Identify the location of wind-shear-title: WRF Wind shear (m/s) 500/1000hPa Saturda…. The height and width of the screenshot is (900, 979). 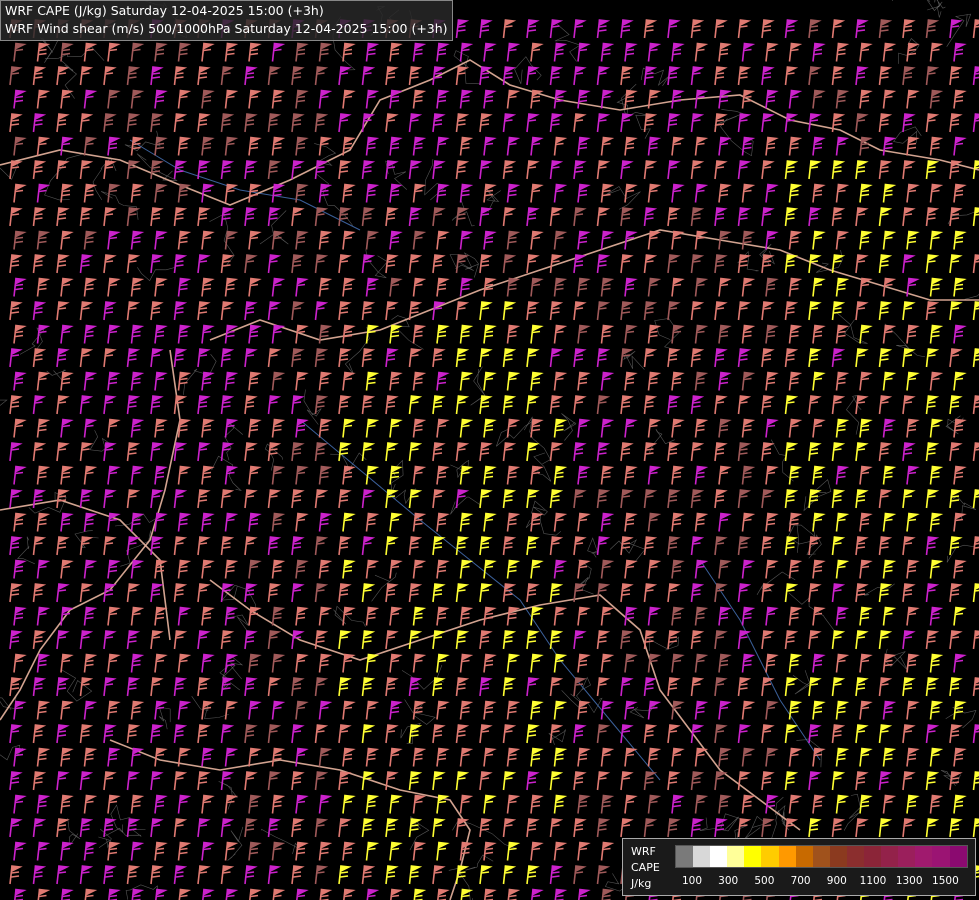
(226, 28).